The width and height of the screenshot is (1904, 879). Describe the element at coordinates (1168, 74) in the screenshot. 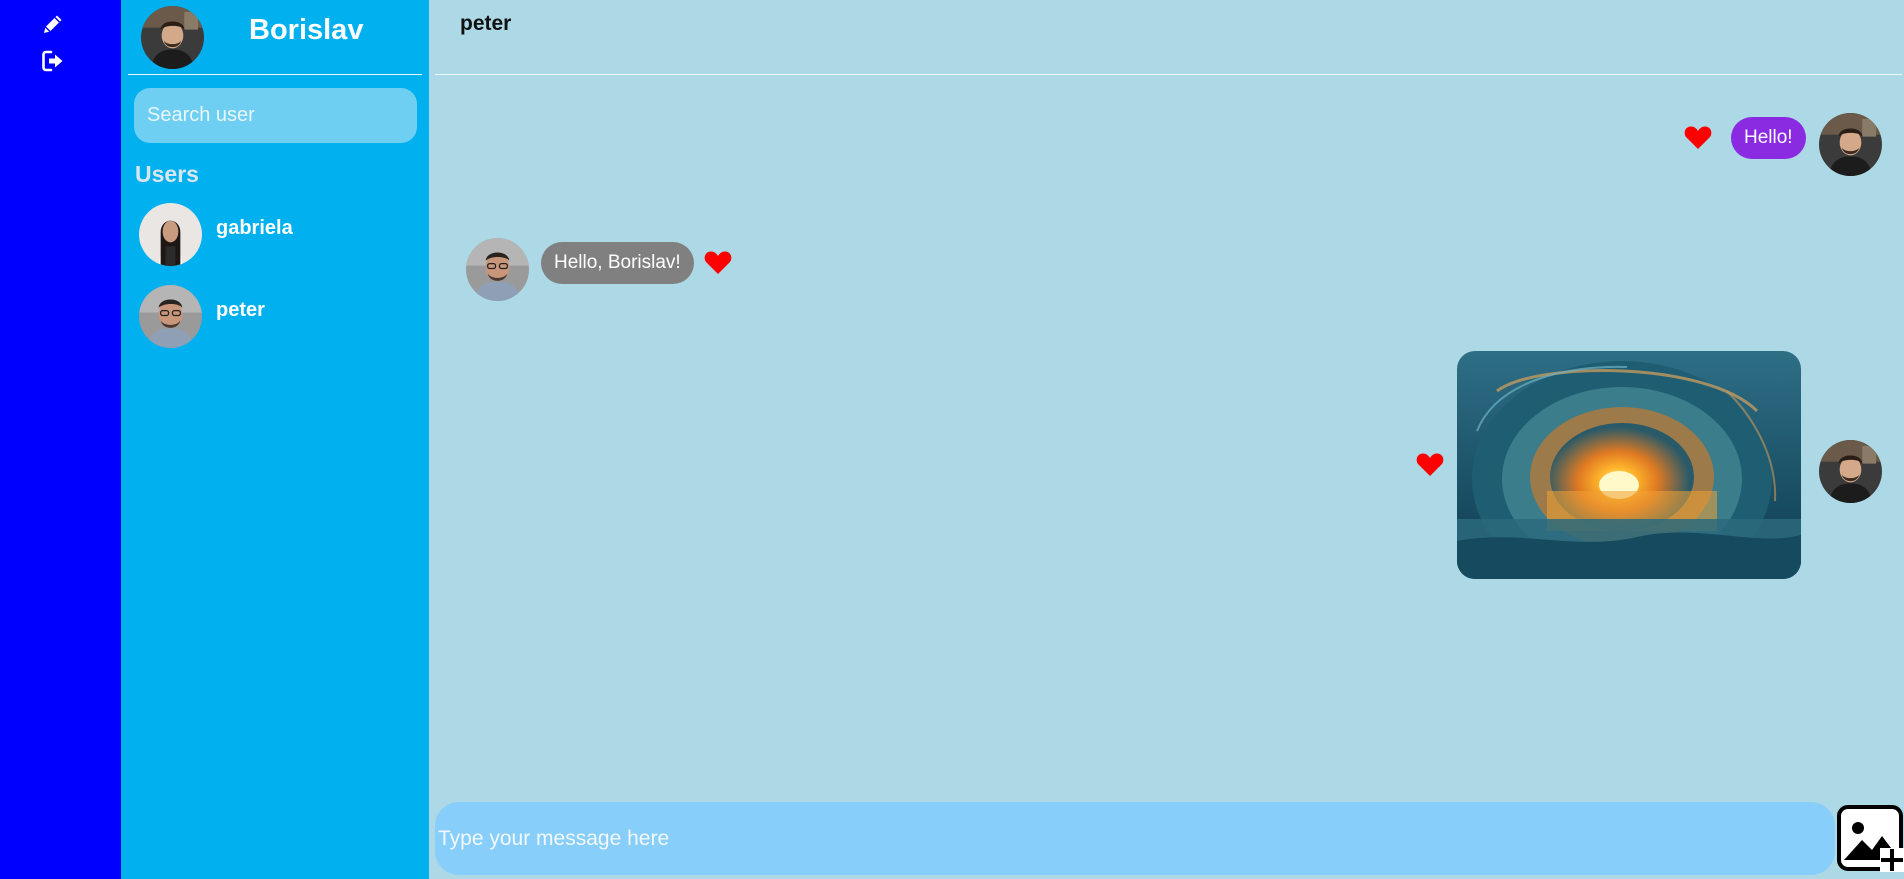

I see `chat-divider` at that location.